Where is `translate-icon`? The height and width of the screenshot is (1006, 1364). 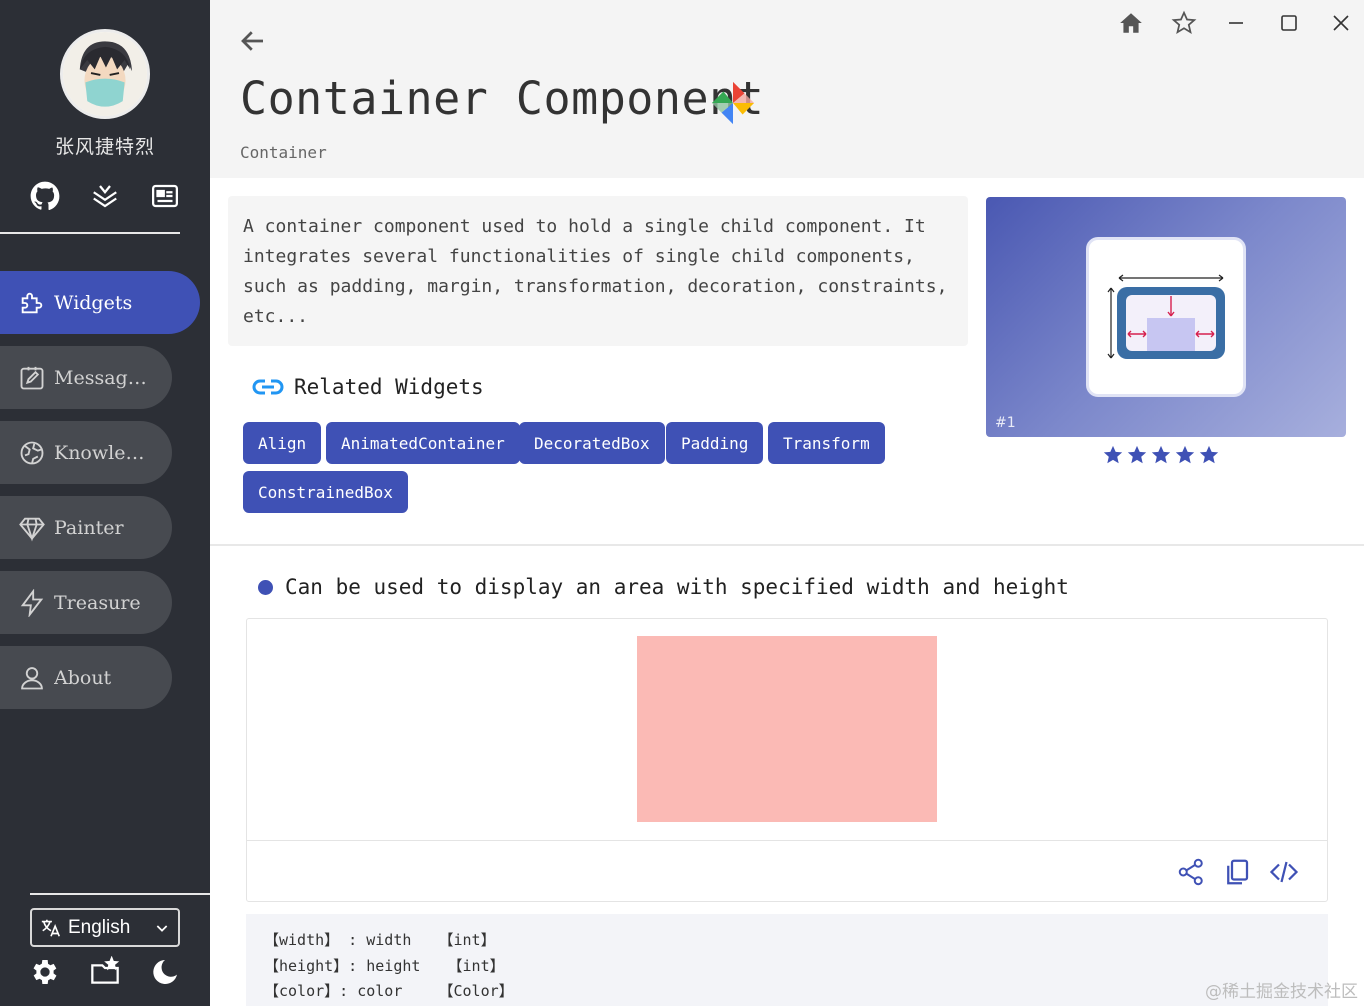
translate-icon is located at coordinates (51, 928).